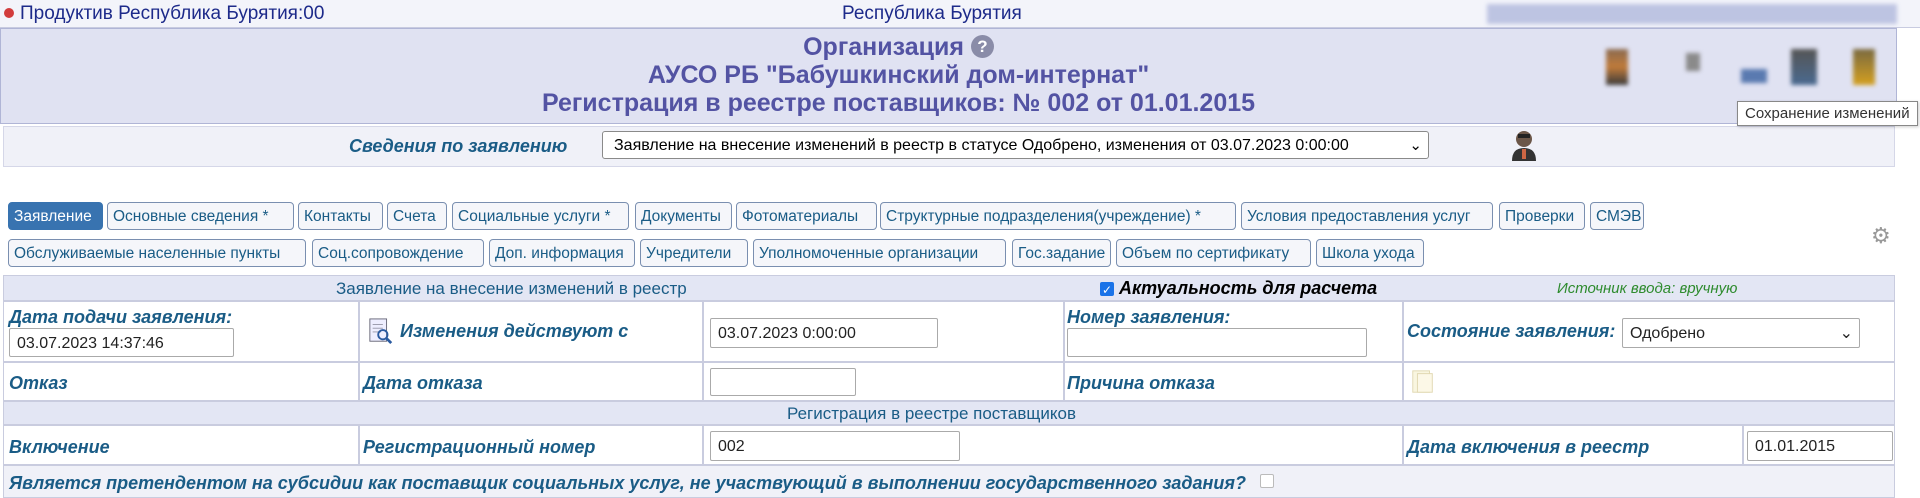 The width and height of the screenshot is (1920, 498). I want to click on refusal-date-field, so click(783, 382).